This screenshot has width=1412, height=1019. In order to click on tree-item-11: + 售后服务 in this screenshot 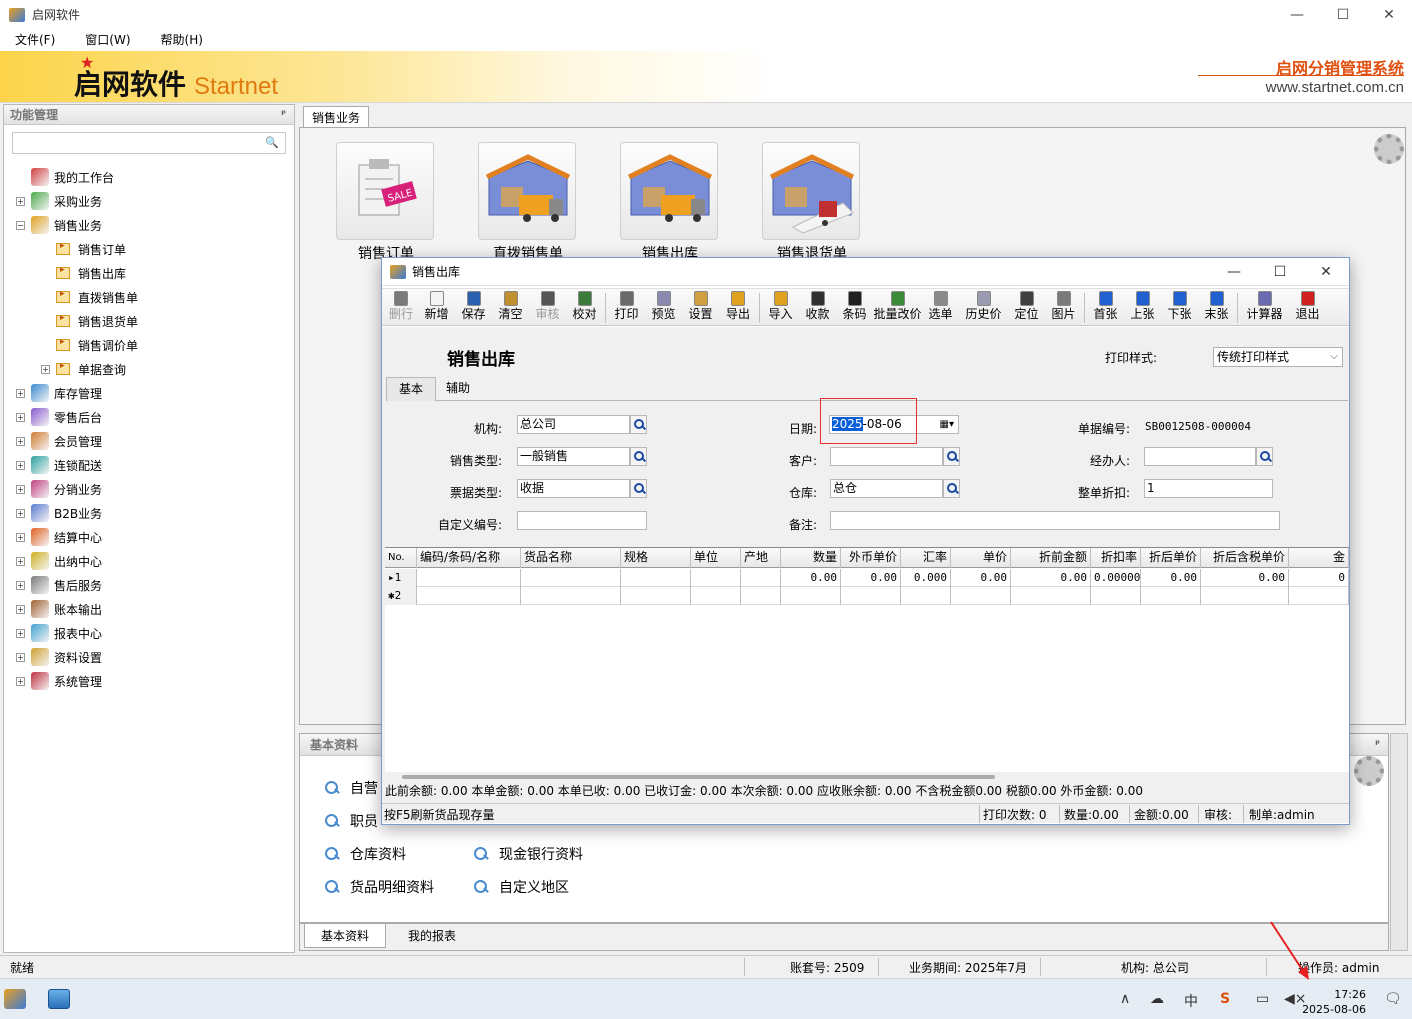, I will do `click(77, 585)`.